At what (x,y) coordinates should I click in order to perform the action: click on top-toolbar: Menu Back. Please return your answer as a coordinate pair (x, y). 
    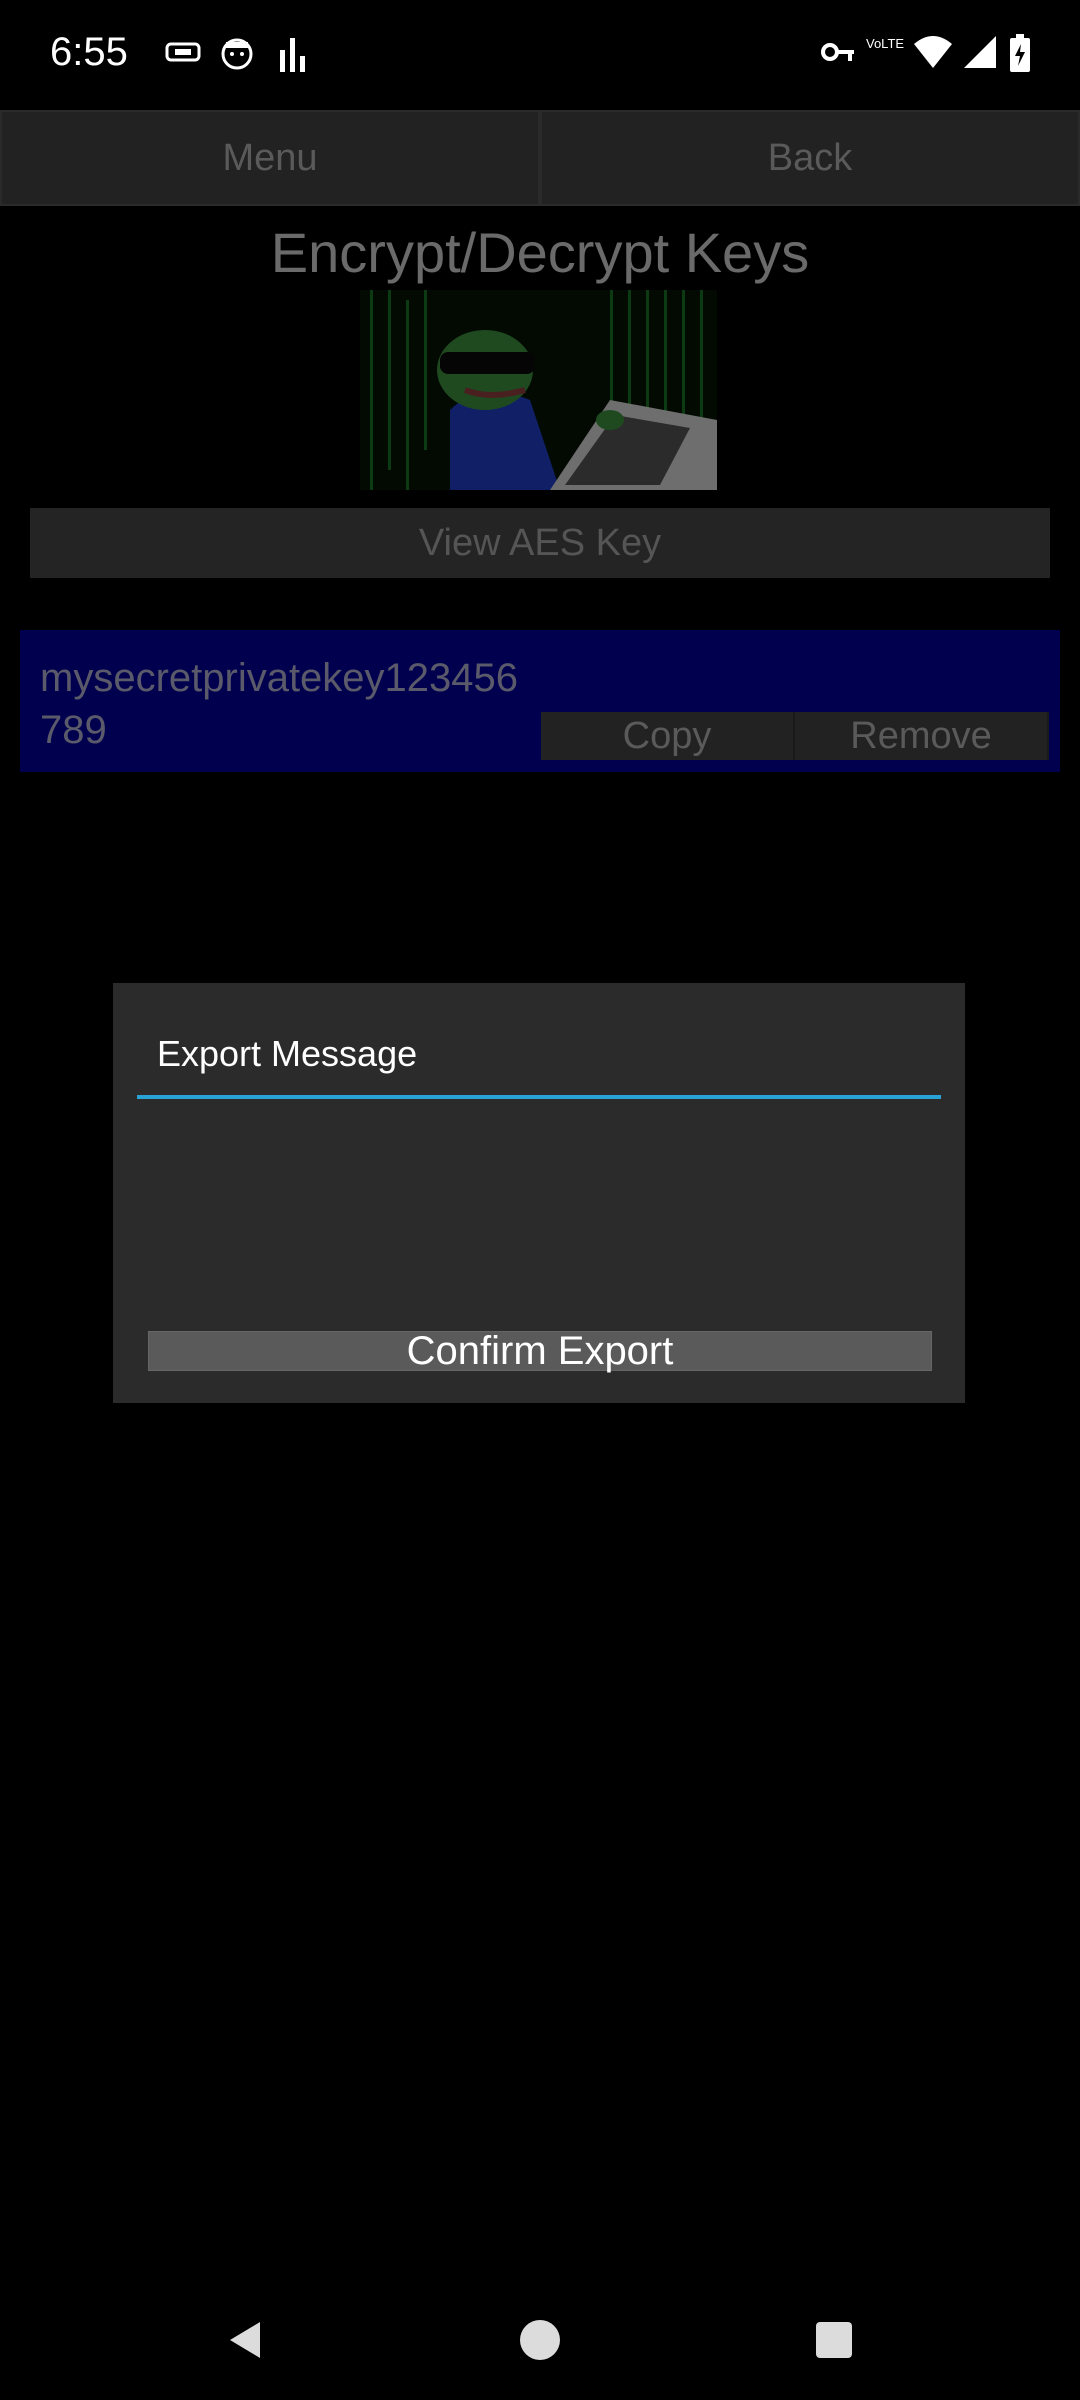
    Looking at the image, I should click on (540, 159).